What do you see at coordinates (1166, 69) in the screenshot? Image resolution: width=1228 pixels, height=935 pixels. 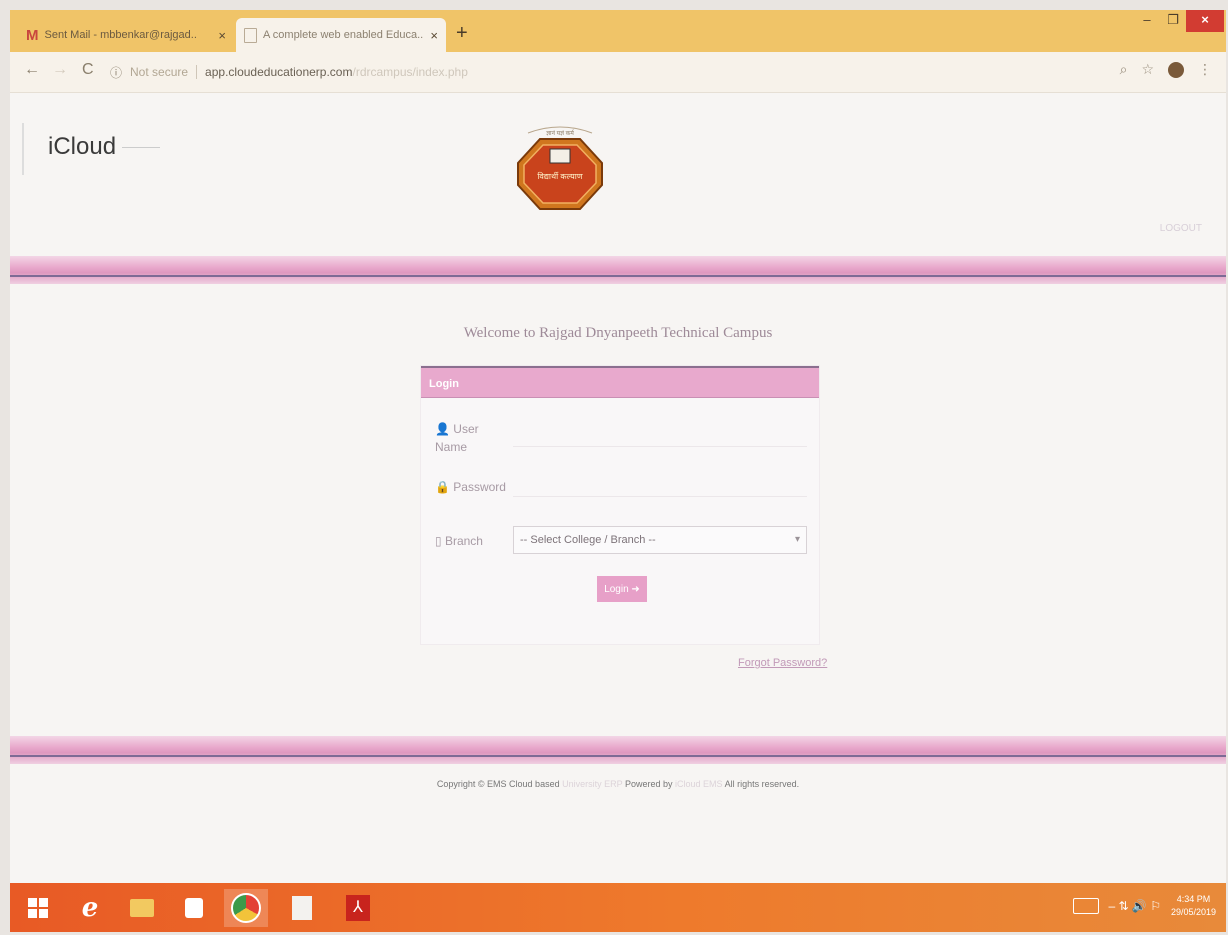 I see `toolbar-right: ⌕ ☆ ⋮` at bounding box center [1166, 69].